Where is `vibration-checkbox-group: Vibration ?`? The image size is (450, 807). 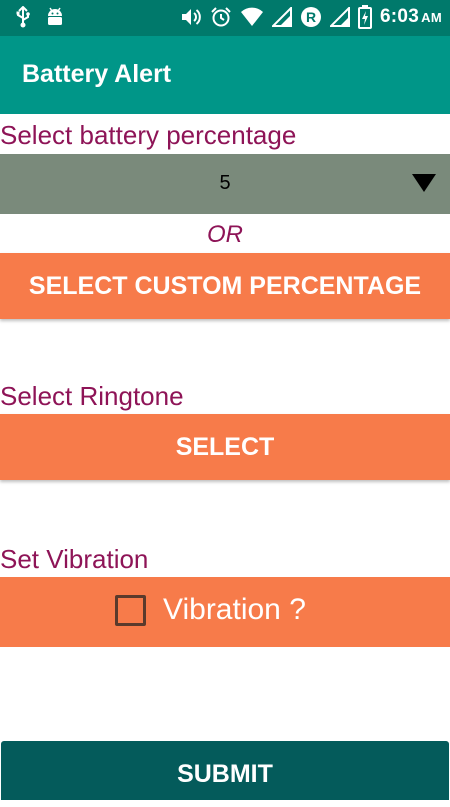
vibration-checkbox-group: Vibration ? is located at coordinates (210, 610).